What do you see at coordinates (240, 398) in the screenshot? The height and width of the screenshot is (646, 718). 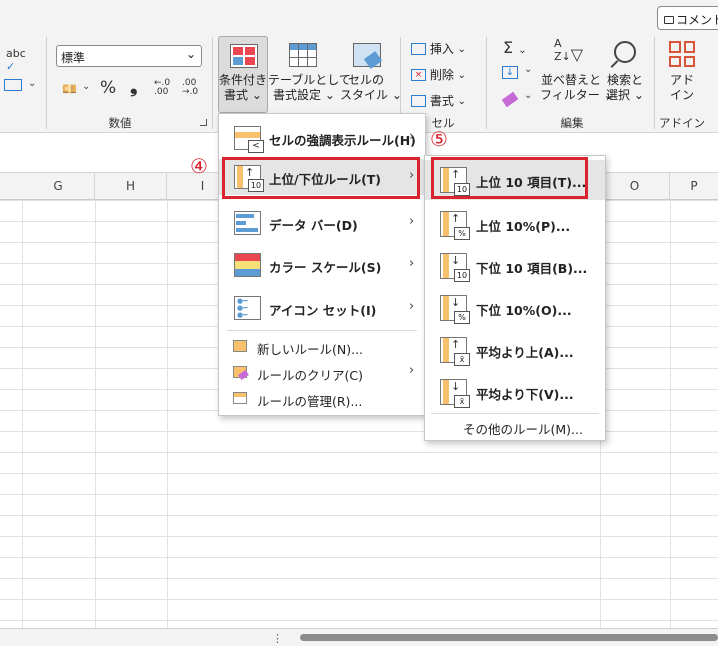 I see `manage-rules-icon` at bounding box center [240, 398].